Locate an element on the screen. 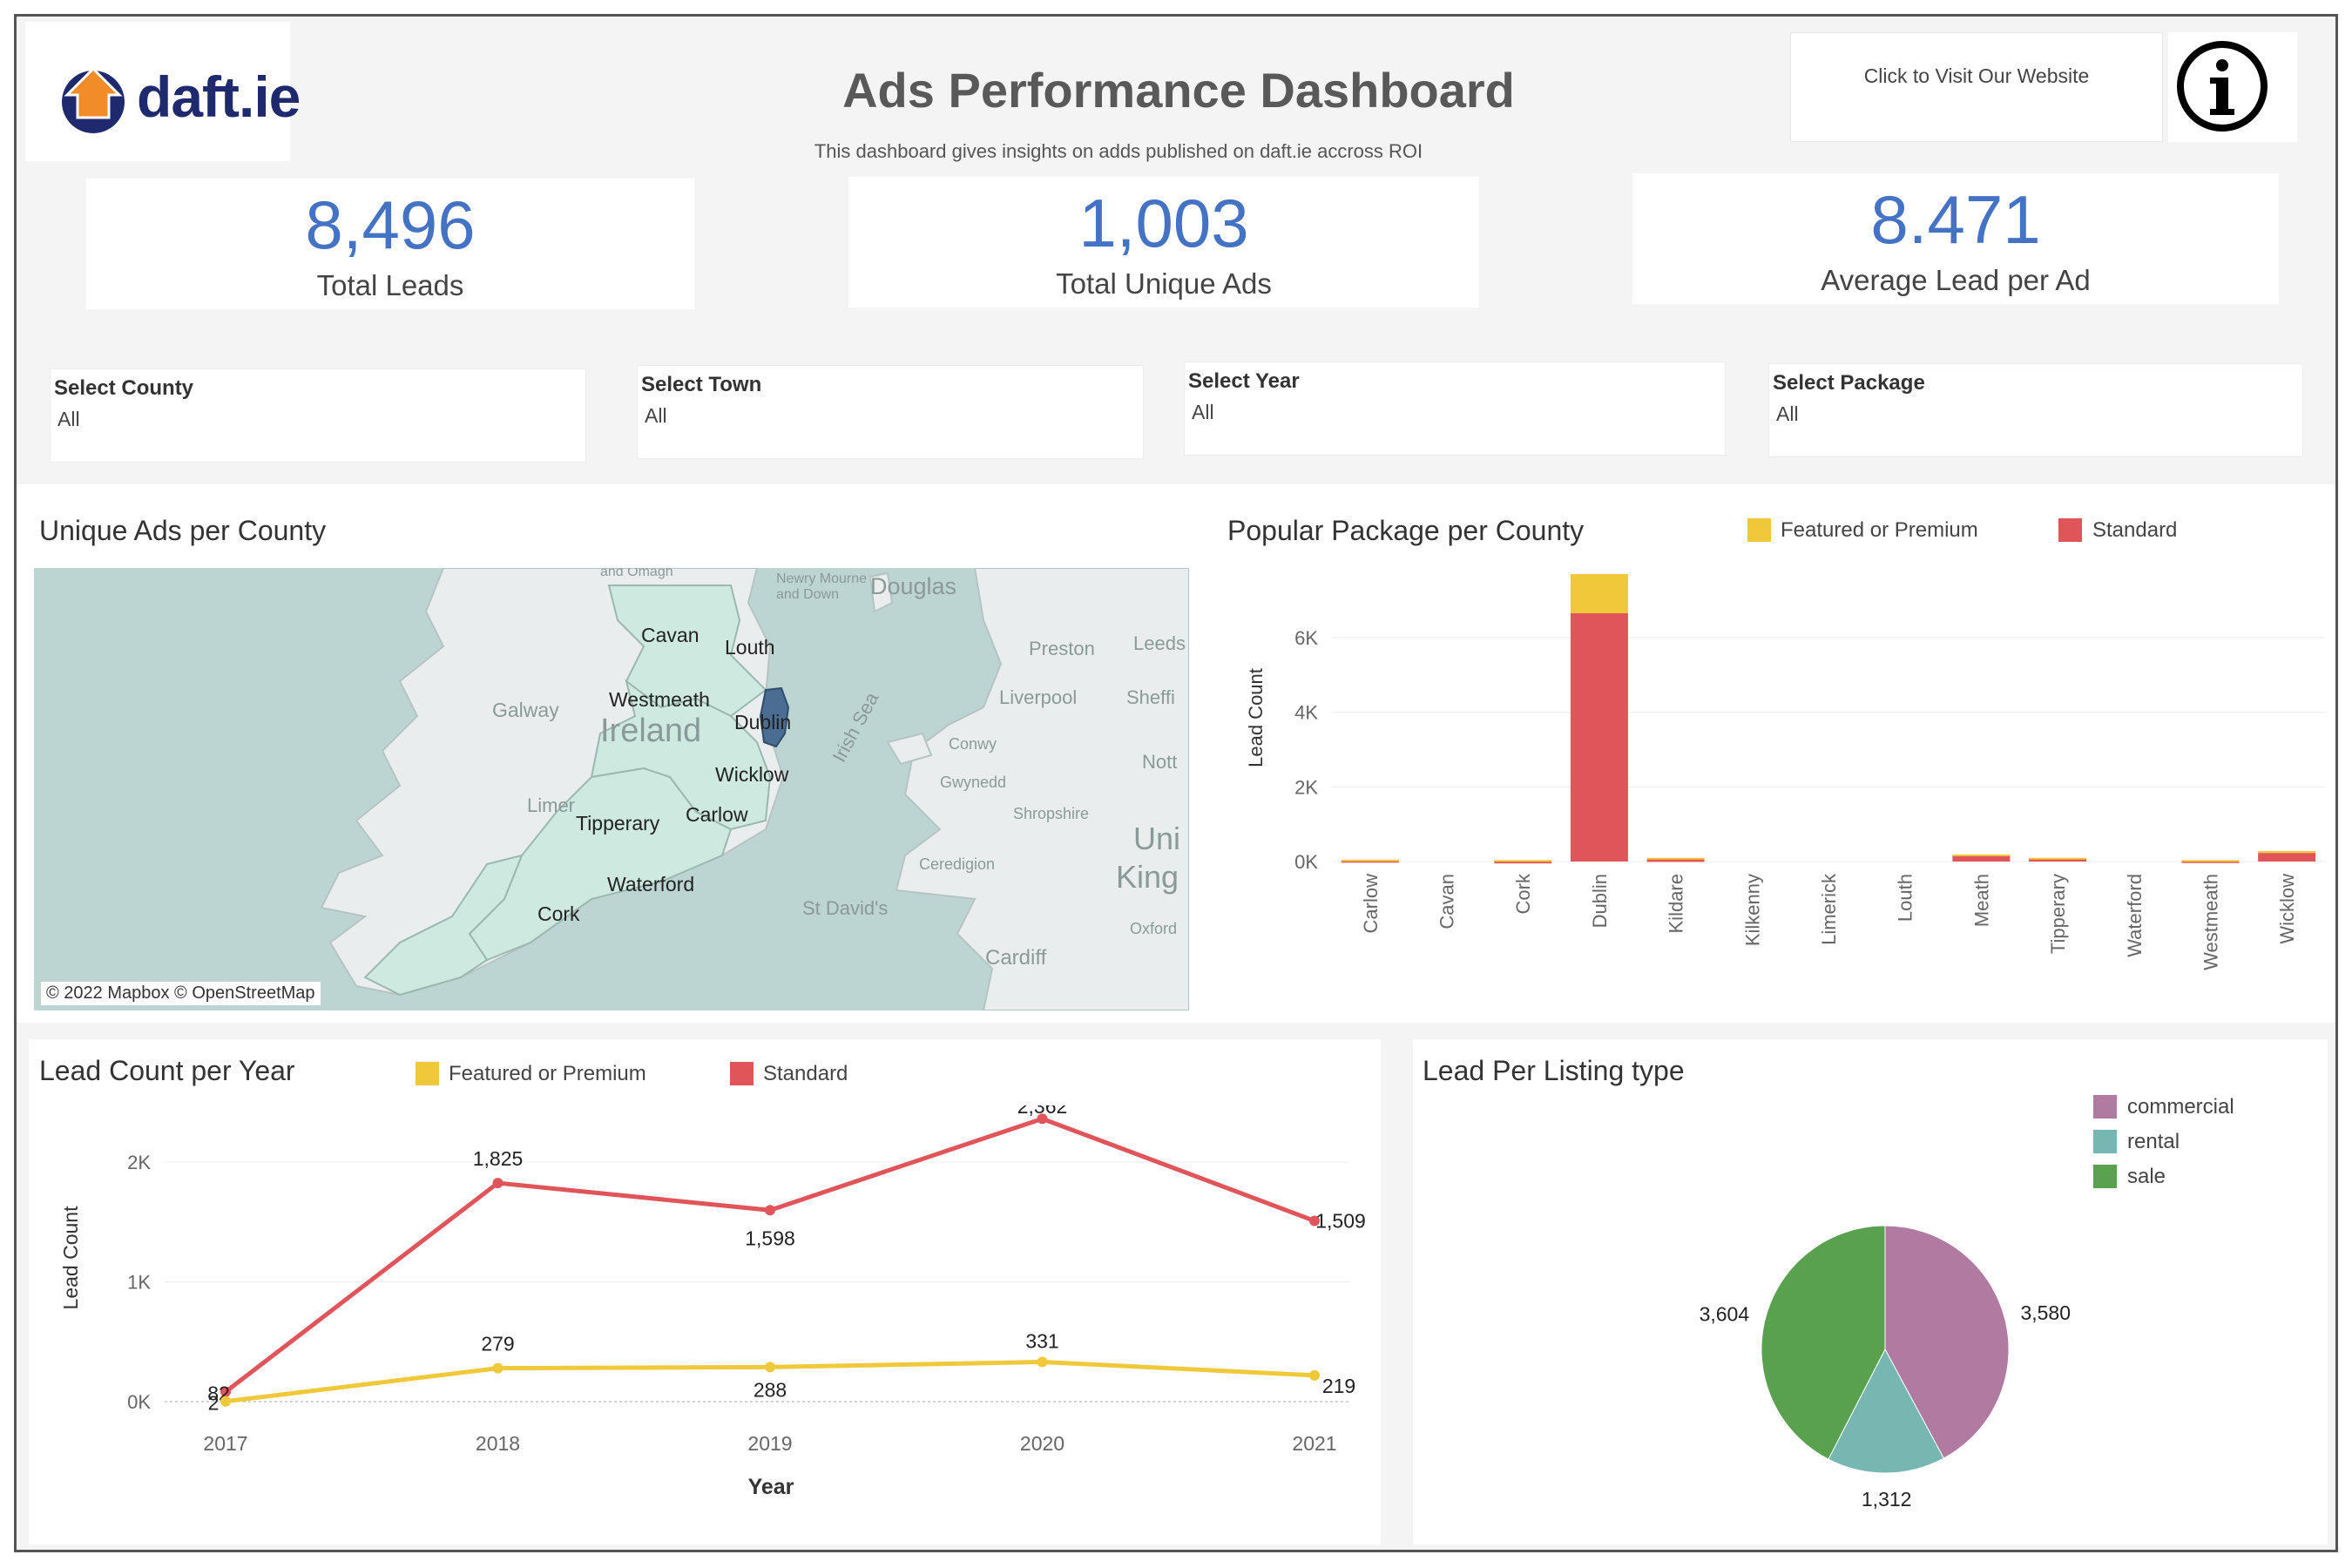 The image size is (2352, 1568). legend-label-commercial: commercial is located at coordinates (2181, 1107).